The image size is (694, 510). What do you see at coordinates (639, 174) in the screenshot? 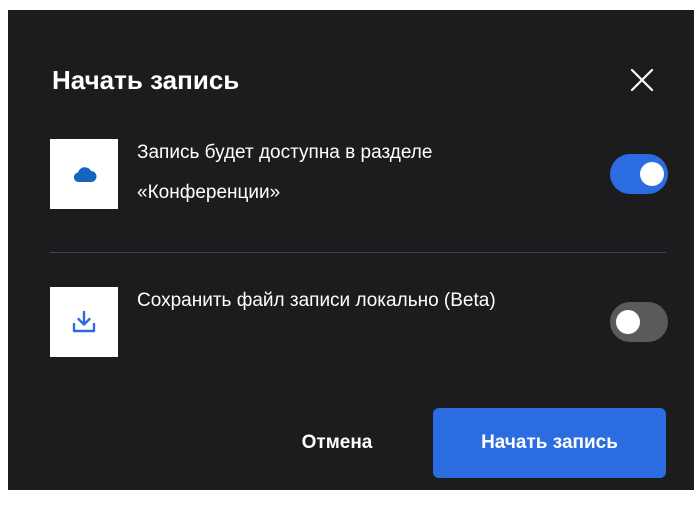
I see `cloud-recording-toggle` at bounding box center [639, 174].